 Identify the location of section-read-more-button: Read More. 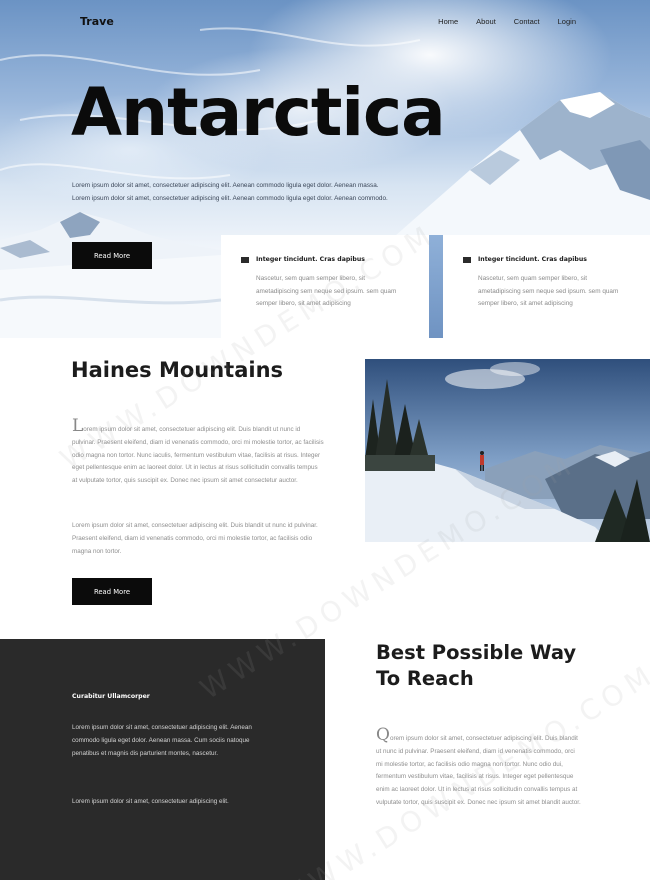
(112, 591).